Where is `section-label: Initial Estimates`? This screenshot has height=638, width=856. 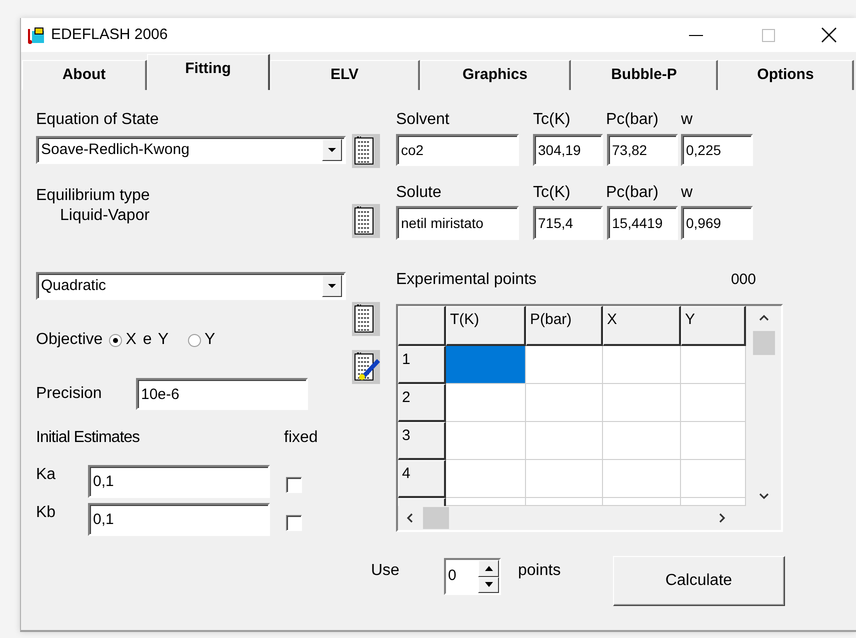 section-label: Initial Estimates is located at coordinates (88, 438).